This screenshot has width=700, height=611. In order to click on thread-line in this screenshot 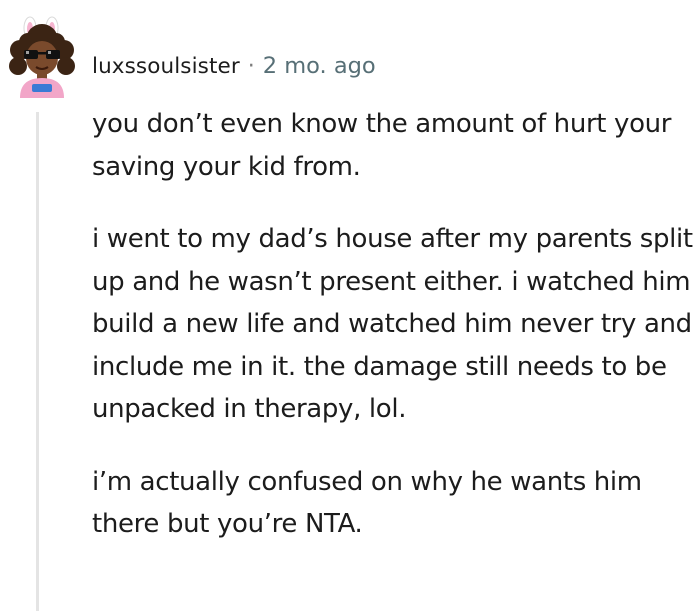, I will do `click(37, 361)`.